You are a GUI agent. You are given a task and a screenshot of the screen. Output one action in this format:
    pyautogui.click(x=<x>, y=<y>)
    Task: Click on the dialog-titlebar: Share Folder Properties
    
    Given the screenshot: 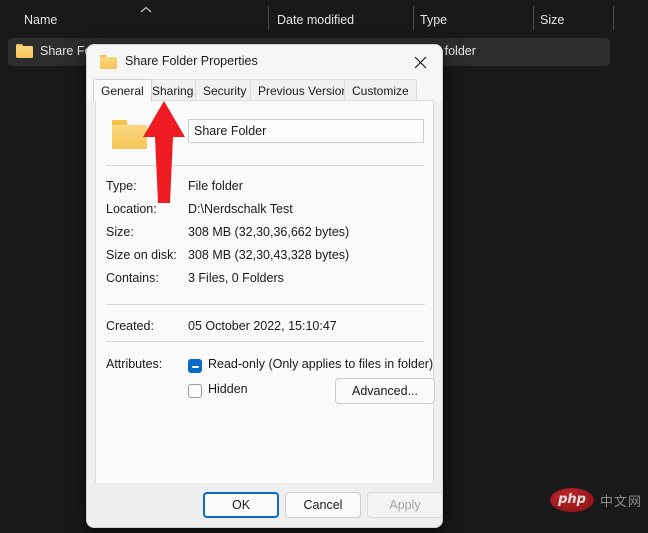 What is the action you would take?
    pyautogui.click(x=264, y=62)
    